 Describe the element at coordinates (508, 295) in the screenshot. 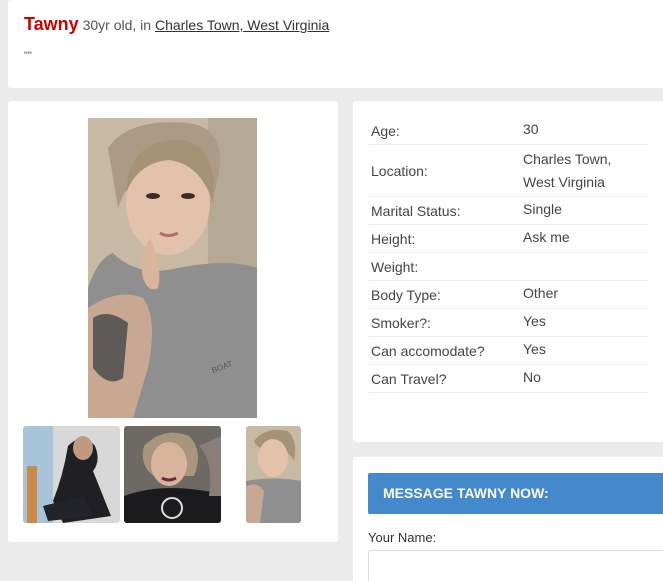

I see `detail-row-body-type: Body Type: Other` at that location.